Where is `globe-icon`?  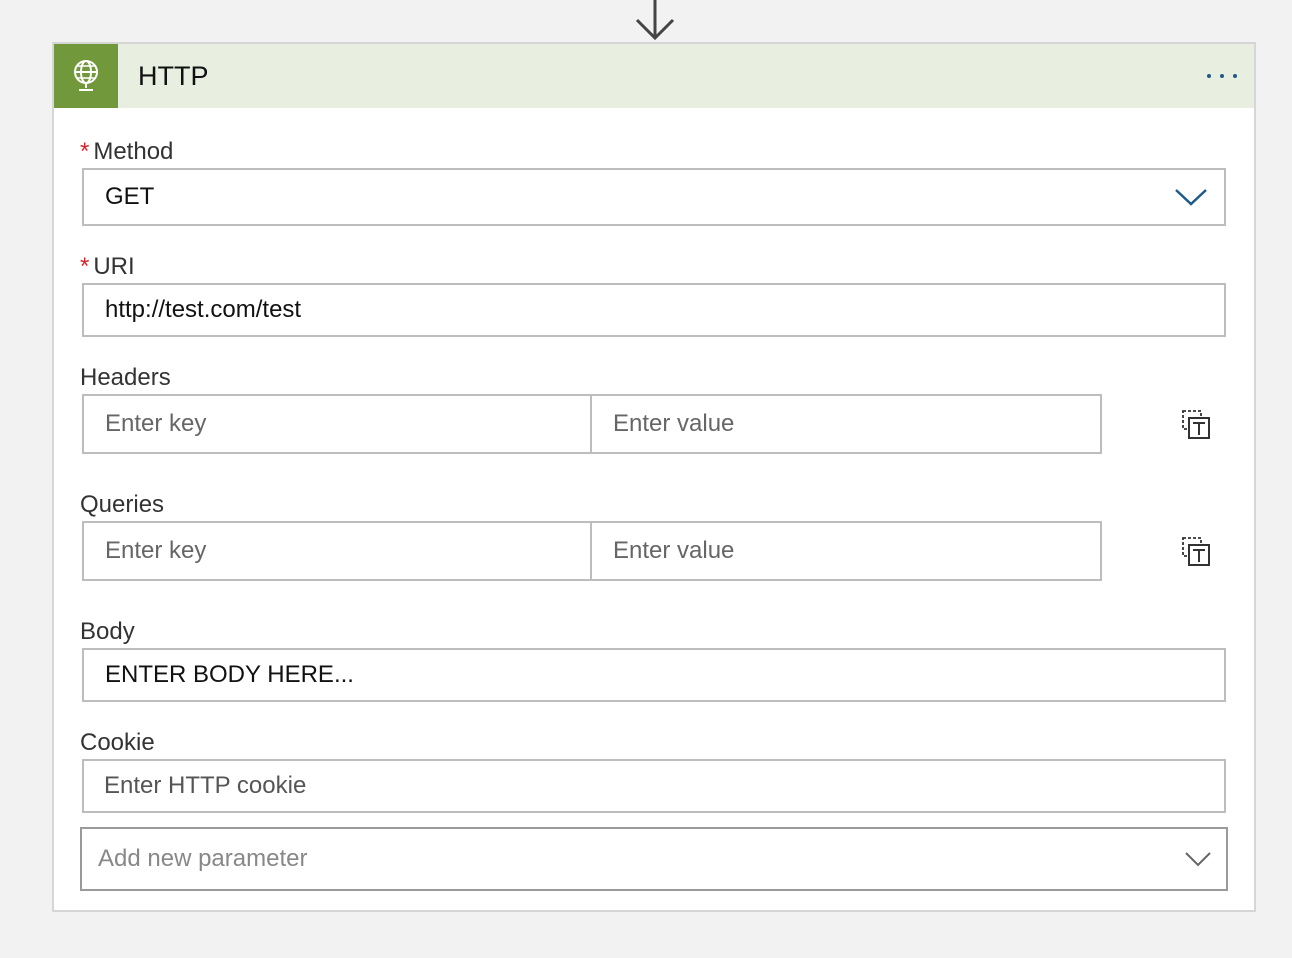
globe-icon is located at coordinates (86, 75).